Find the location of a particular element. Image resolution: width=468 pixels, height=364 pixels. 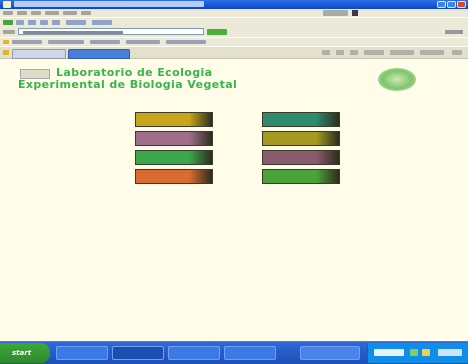

close-icon is located at coordinates (461, 4).